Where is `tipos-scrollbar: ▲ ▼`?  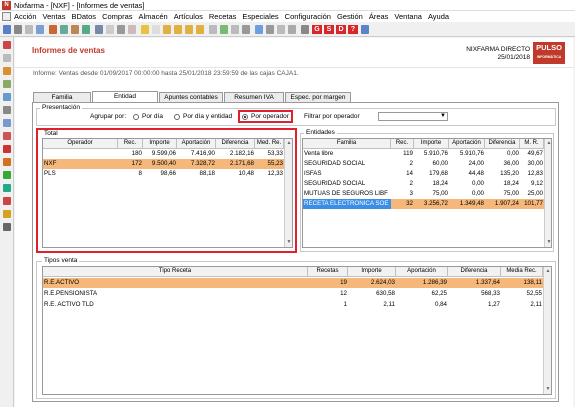
tipos-scrollbar: ▲ ▼ is located at coordinates (547, 330).